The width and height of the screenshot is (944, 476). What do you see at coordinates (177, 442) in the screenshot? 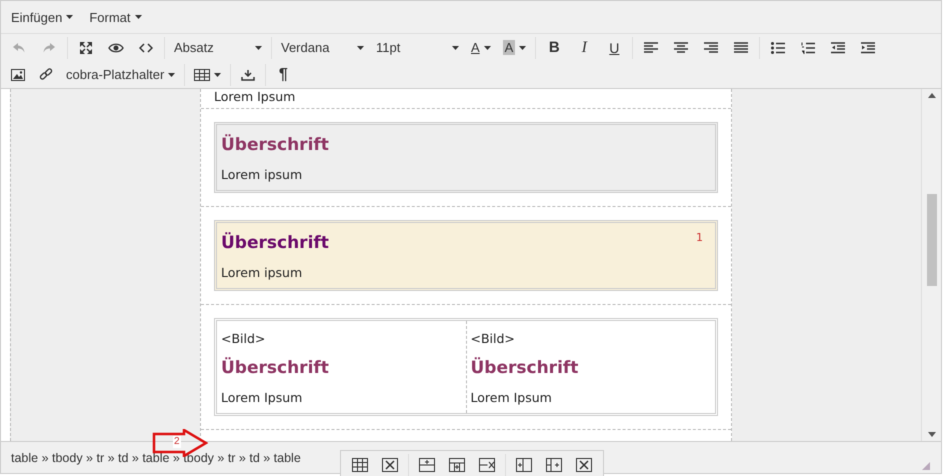
I see `annotation-number: 2` at bounding box center [177, 442].